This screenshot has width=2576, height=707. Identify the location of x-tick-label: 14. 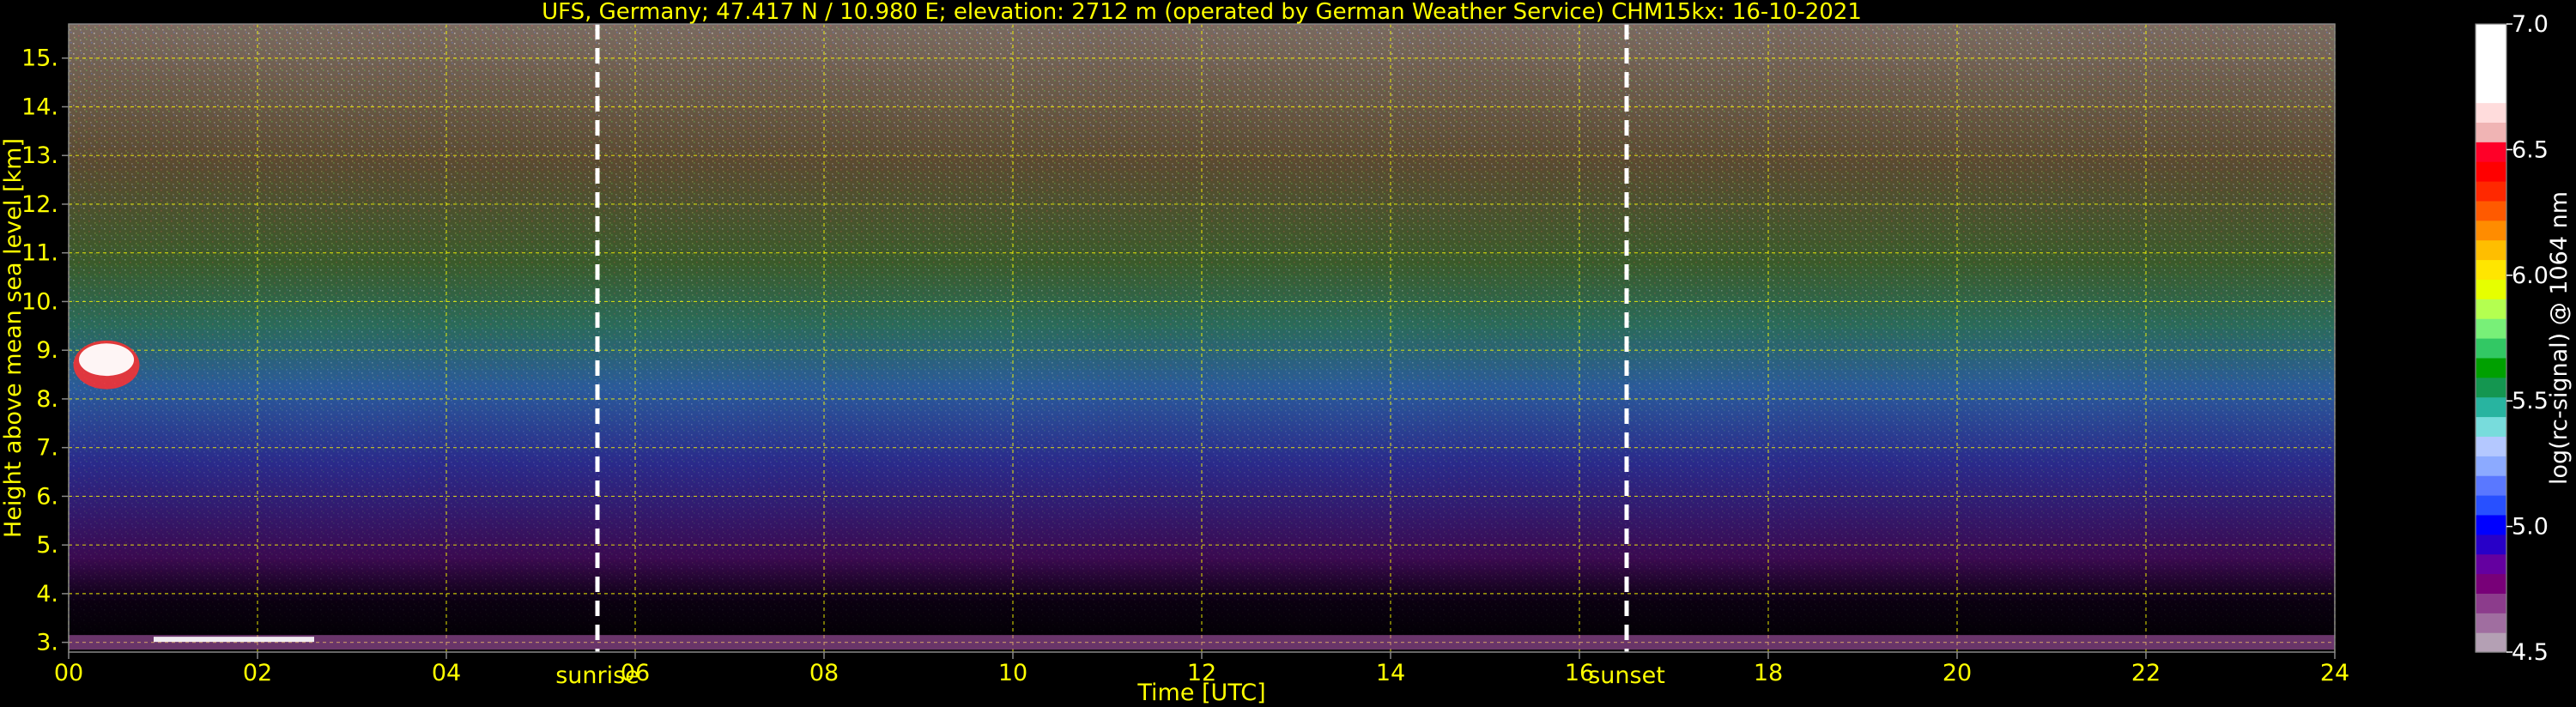
(1390, 673).